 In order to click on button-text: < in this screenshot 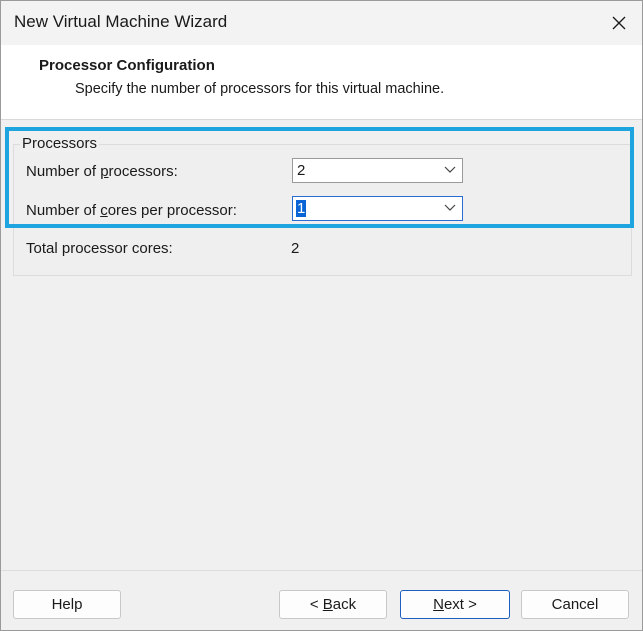, I will do `click(316, 604)`.